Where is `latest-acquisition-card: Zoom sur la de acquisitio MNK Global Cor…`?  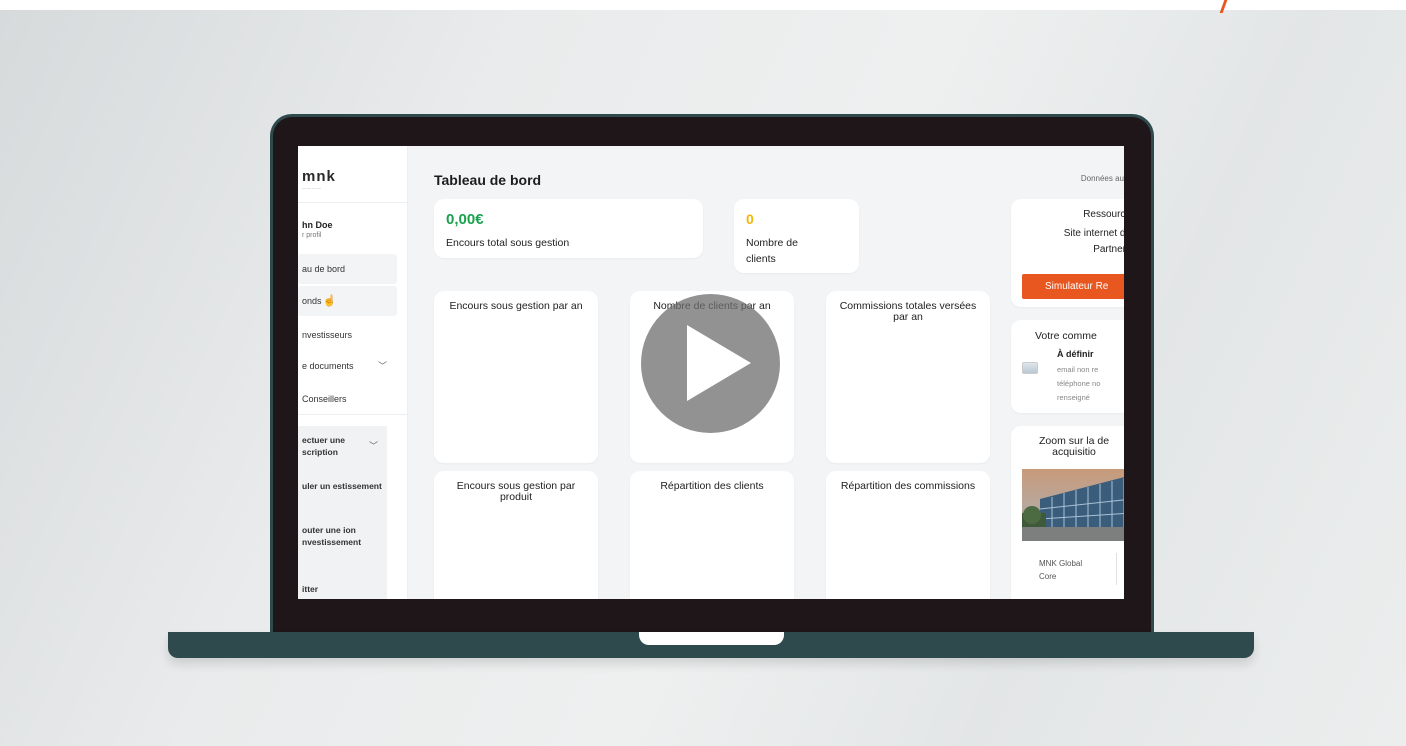
latest-acquisition-card: Zoom sur la de acquisitio MNK Global Cor… is located at coordinates (1067, 512).